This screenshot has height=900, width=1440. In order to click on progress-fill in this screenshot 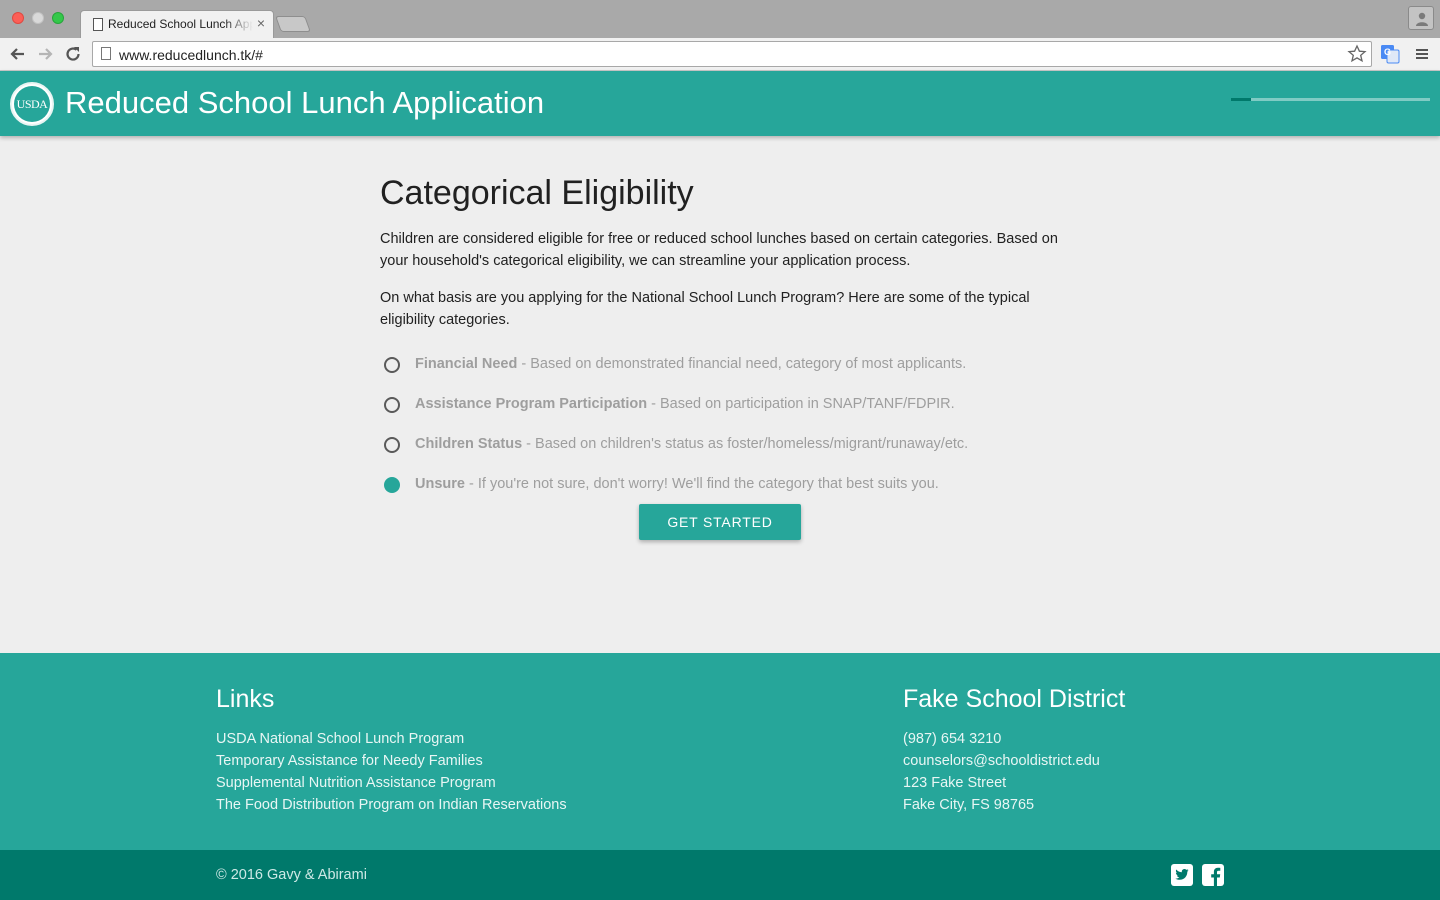, I will do `click(1241, 99)`.